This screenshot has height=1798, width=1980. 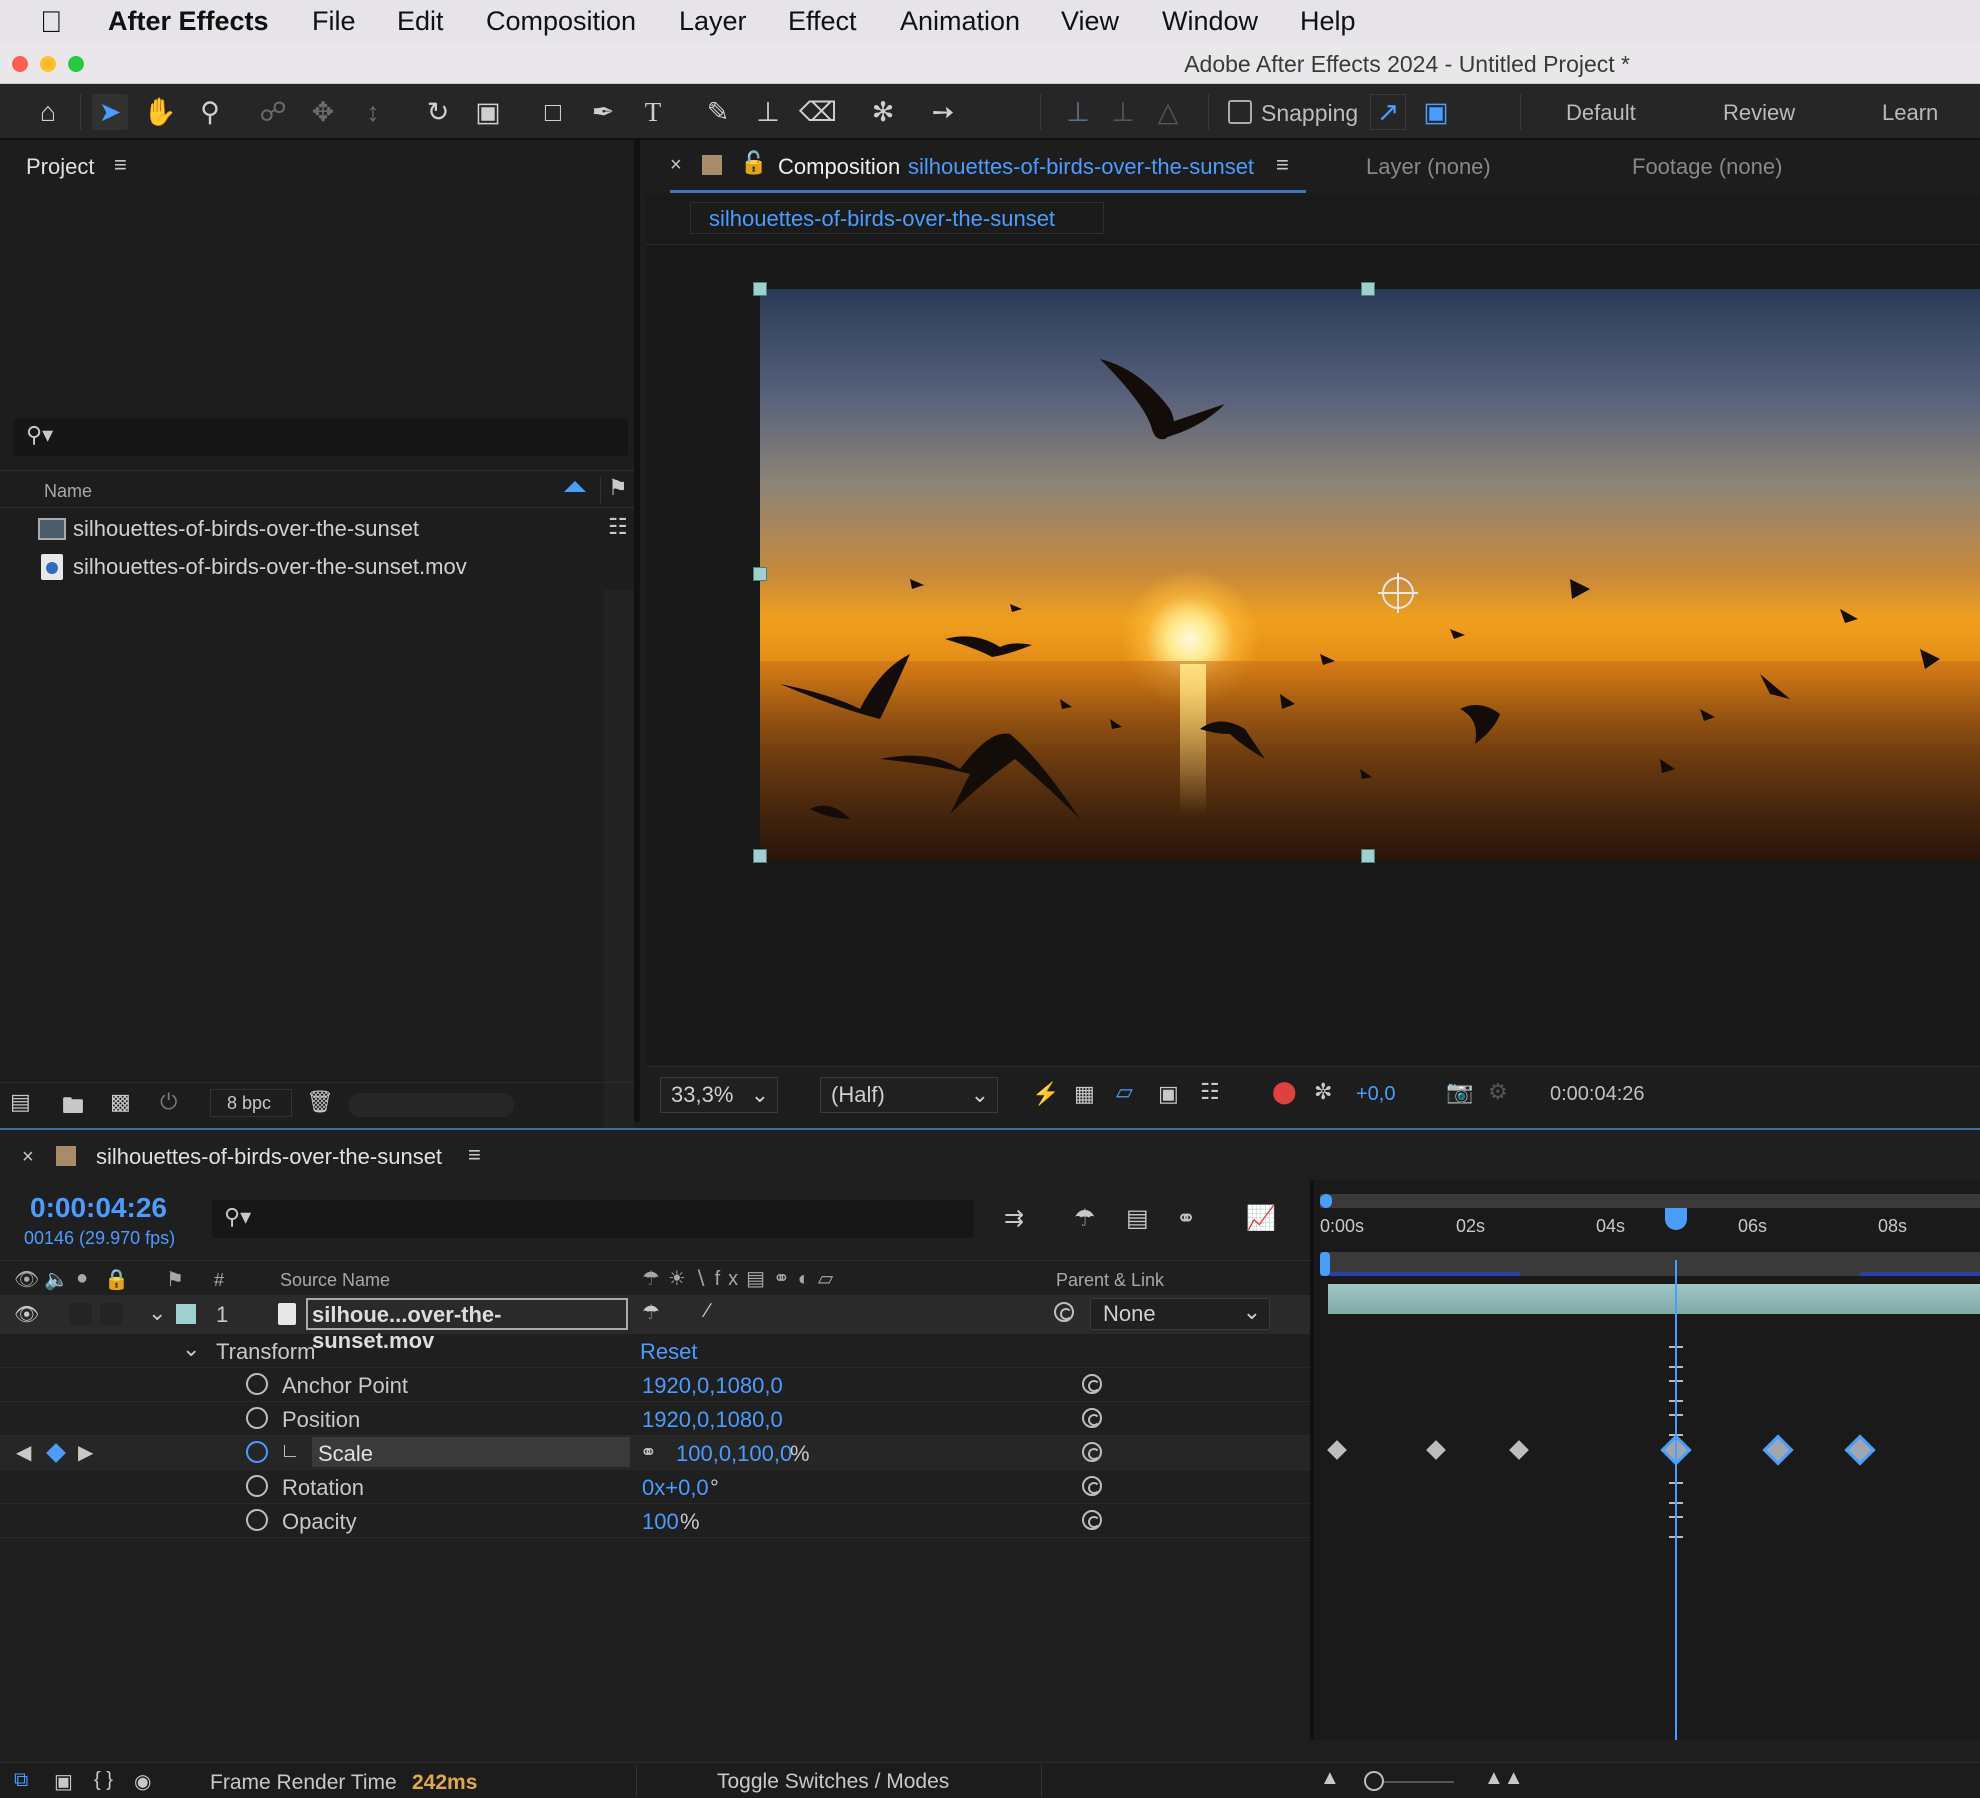 What do you see at coordinates (488, 112) in the screenshot?
I see `pan-behind-tool-icon: ▣` at bounding box center [488, 112].